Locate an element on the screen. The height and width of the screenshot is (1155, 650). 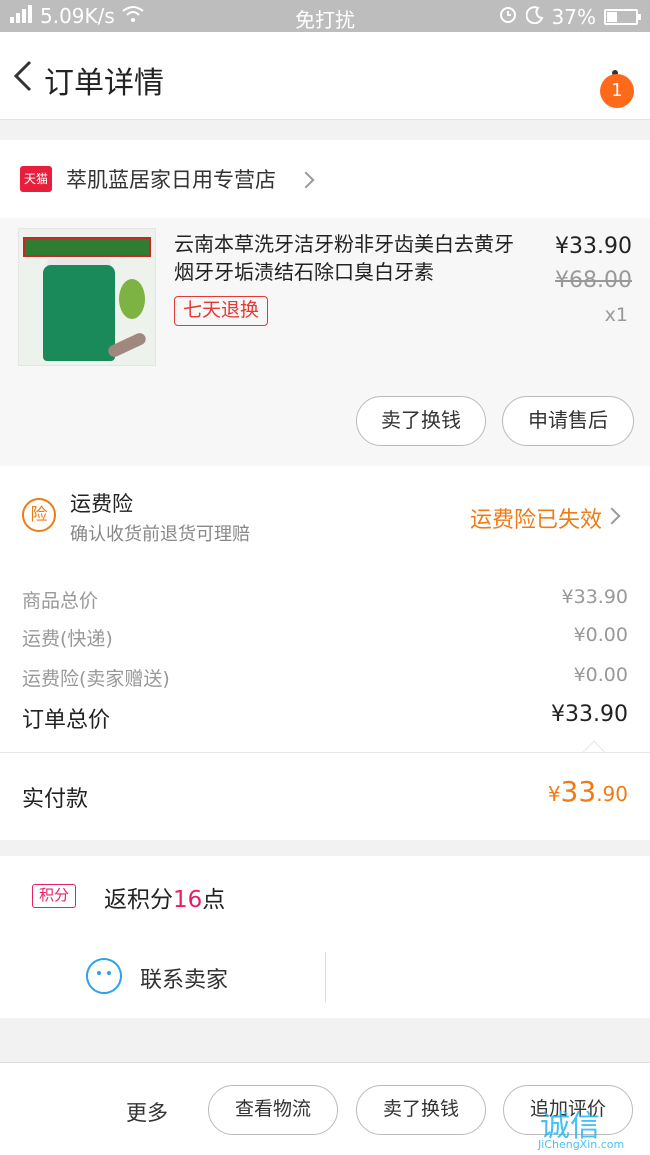
bottom-action-bar: 更多 查看物流 卖了换钱 追加评价 诚信 JiChengXin.com is located at coordinates (325, 1108).